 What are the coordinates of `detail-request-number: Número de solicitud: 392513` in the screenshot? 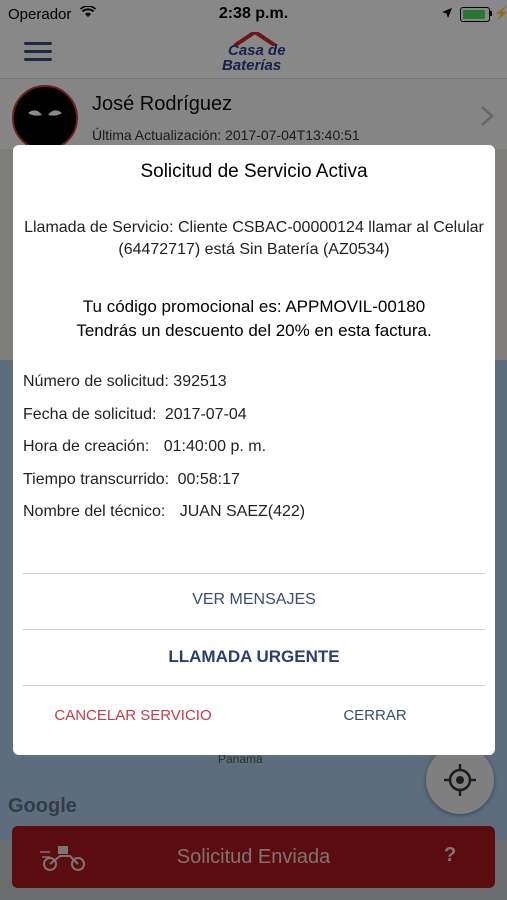 It's located at (125, 382).